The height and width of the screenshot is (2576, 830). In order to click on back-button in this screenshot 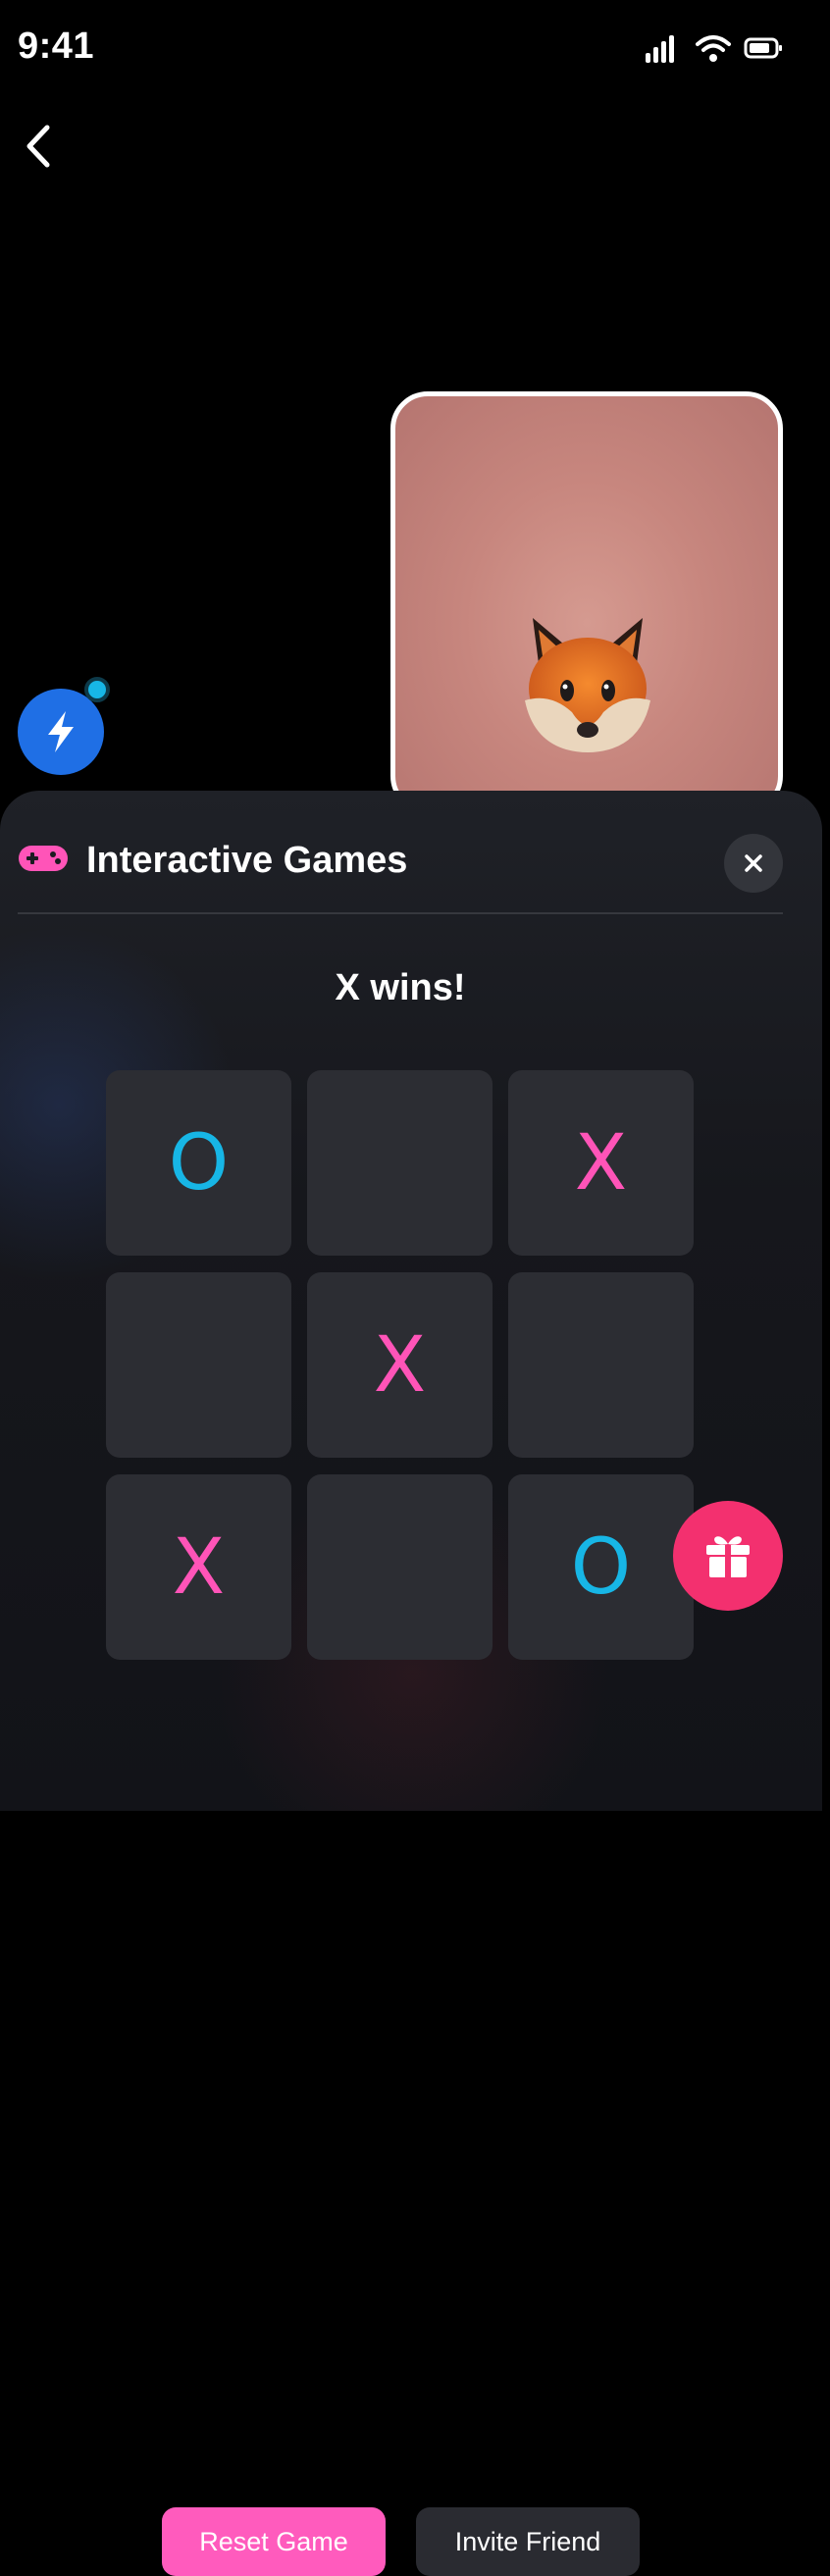, I will do `click(38, 146)`.